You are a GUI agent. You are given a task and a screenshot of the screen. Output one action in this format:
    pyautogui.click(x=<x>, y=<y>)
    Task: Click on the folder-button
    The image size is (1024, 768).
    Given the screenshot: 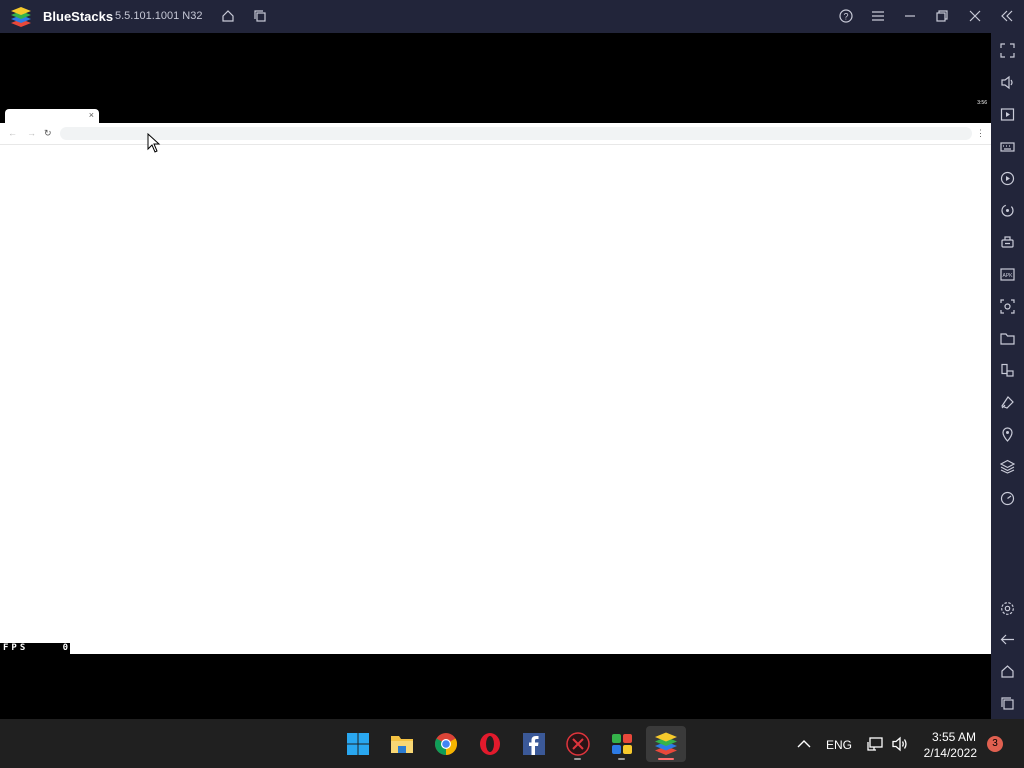 What is the action you would take?
    pyautogui.click(x=1007, y=338)
    